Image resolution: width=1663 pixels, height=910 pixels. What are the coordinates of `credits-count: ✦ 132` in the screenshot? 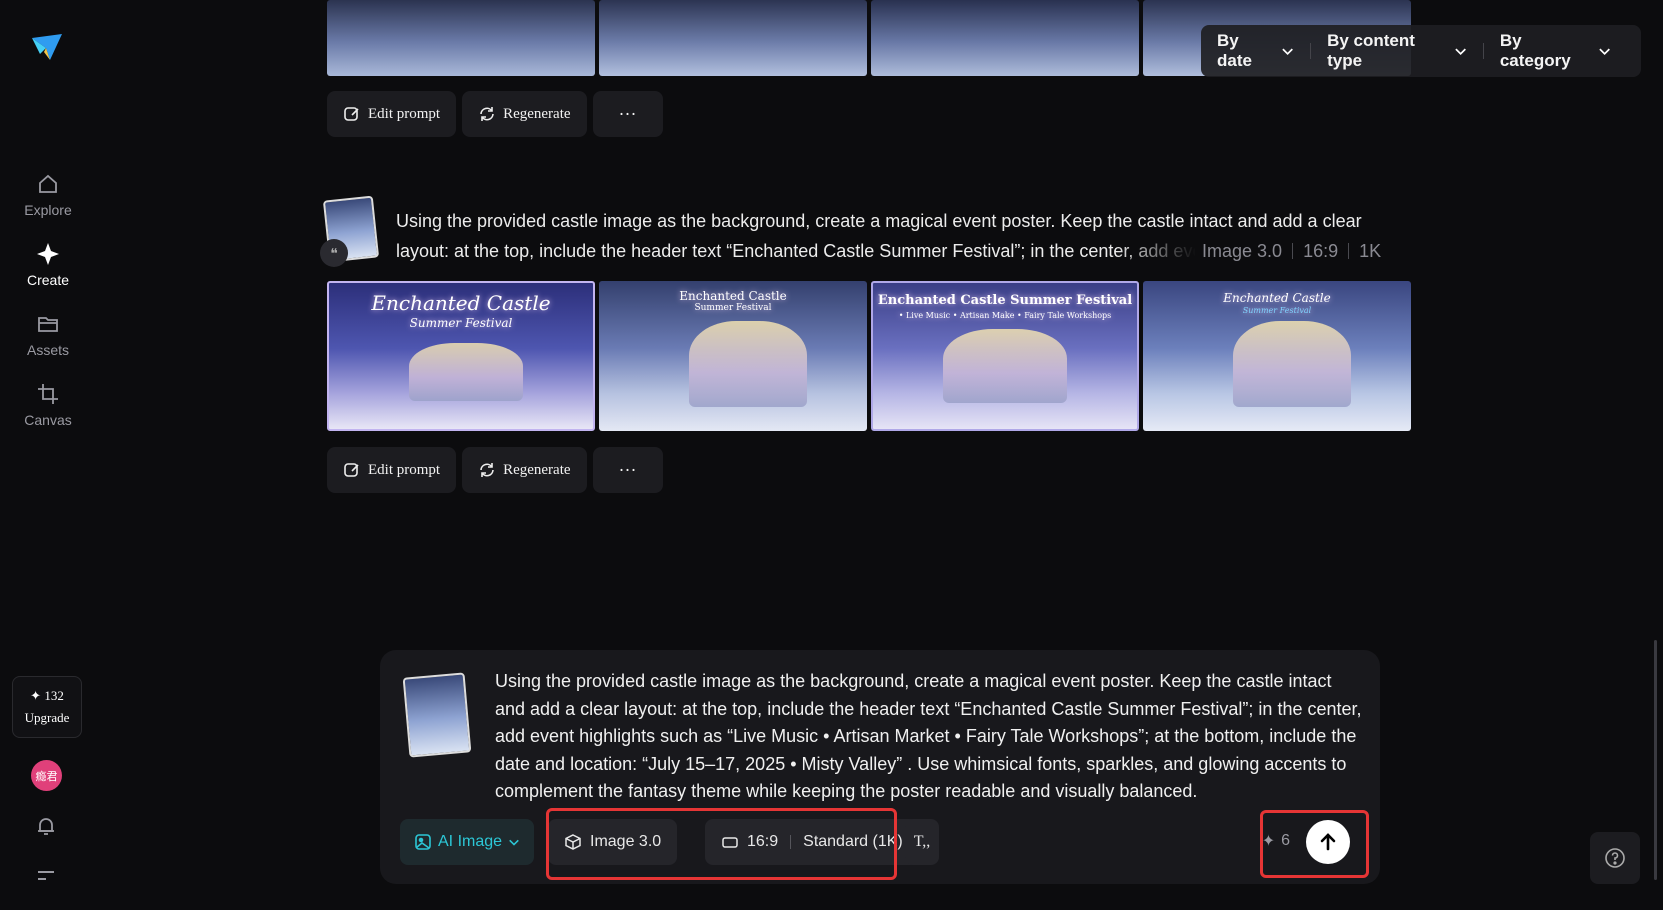 It's located at (47, 695).